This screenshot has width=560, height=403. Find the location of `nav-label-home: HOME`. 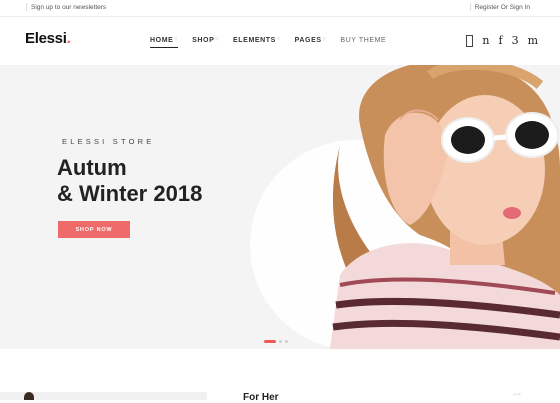

nav-label-home: HOME is located at coordinates (162, 40).